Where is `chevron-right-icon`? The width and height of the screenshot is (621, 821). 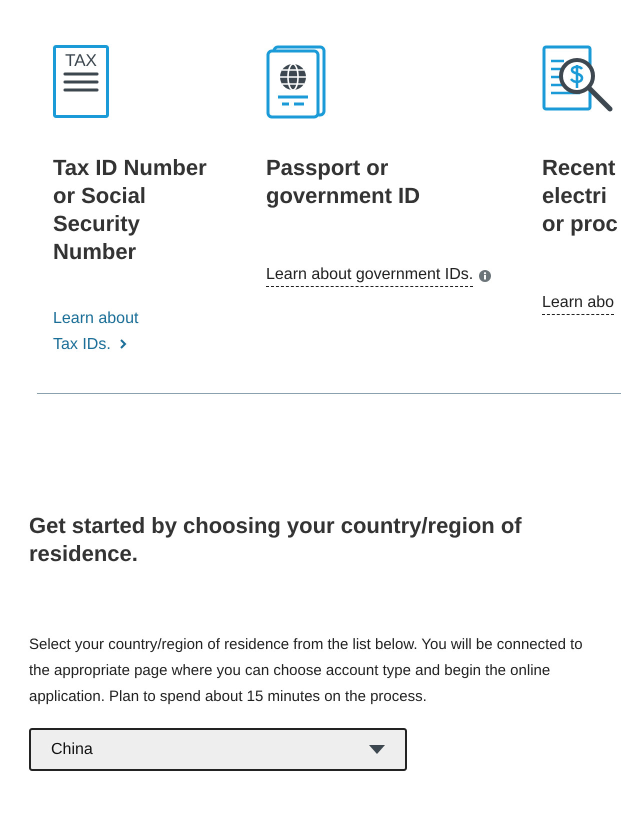 chevron-right-icon is located at coordinates (122, 344).